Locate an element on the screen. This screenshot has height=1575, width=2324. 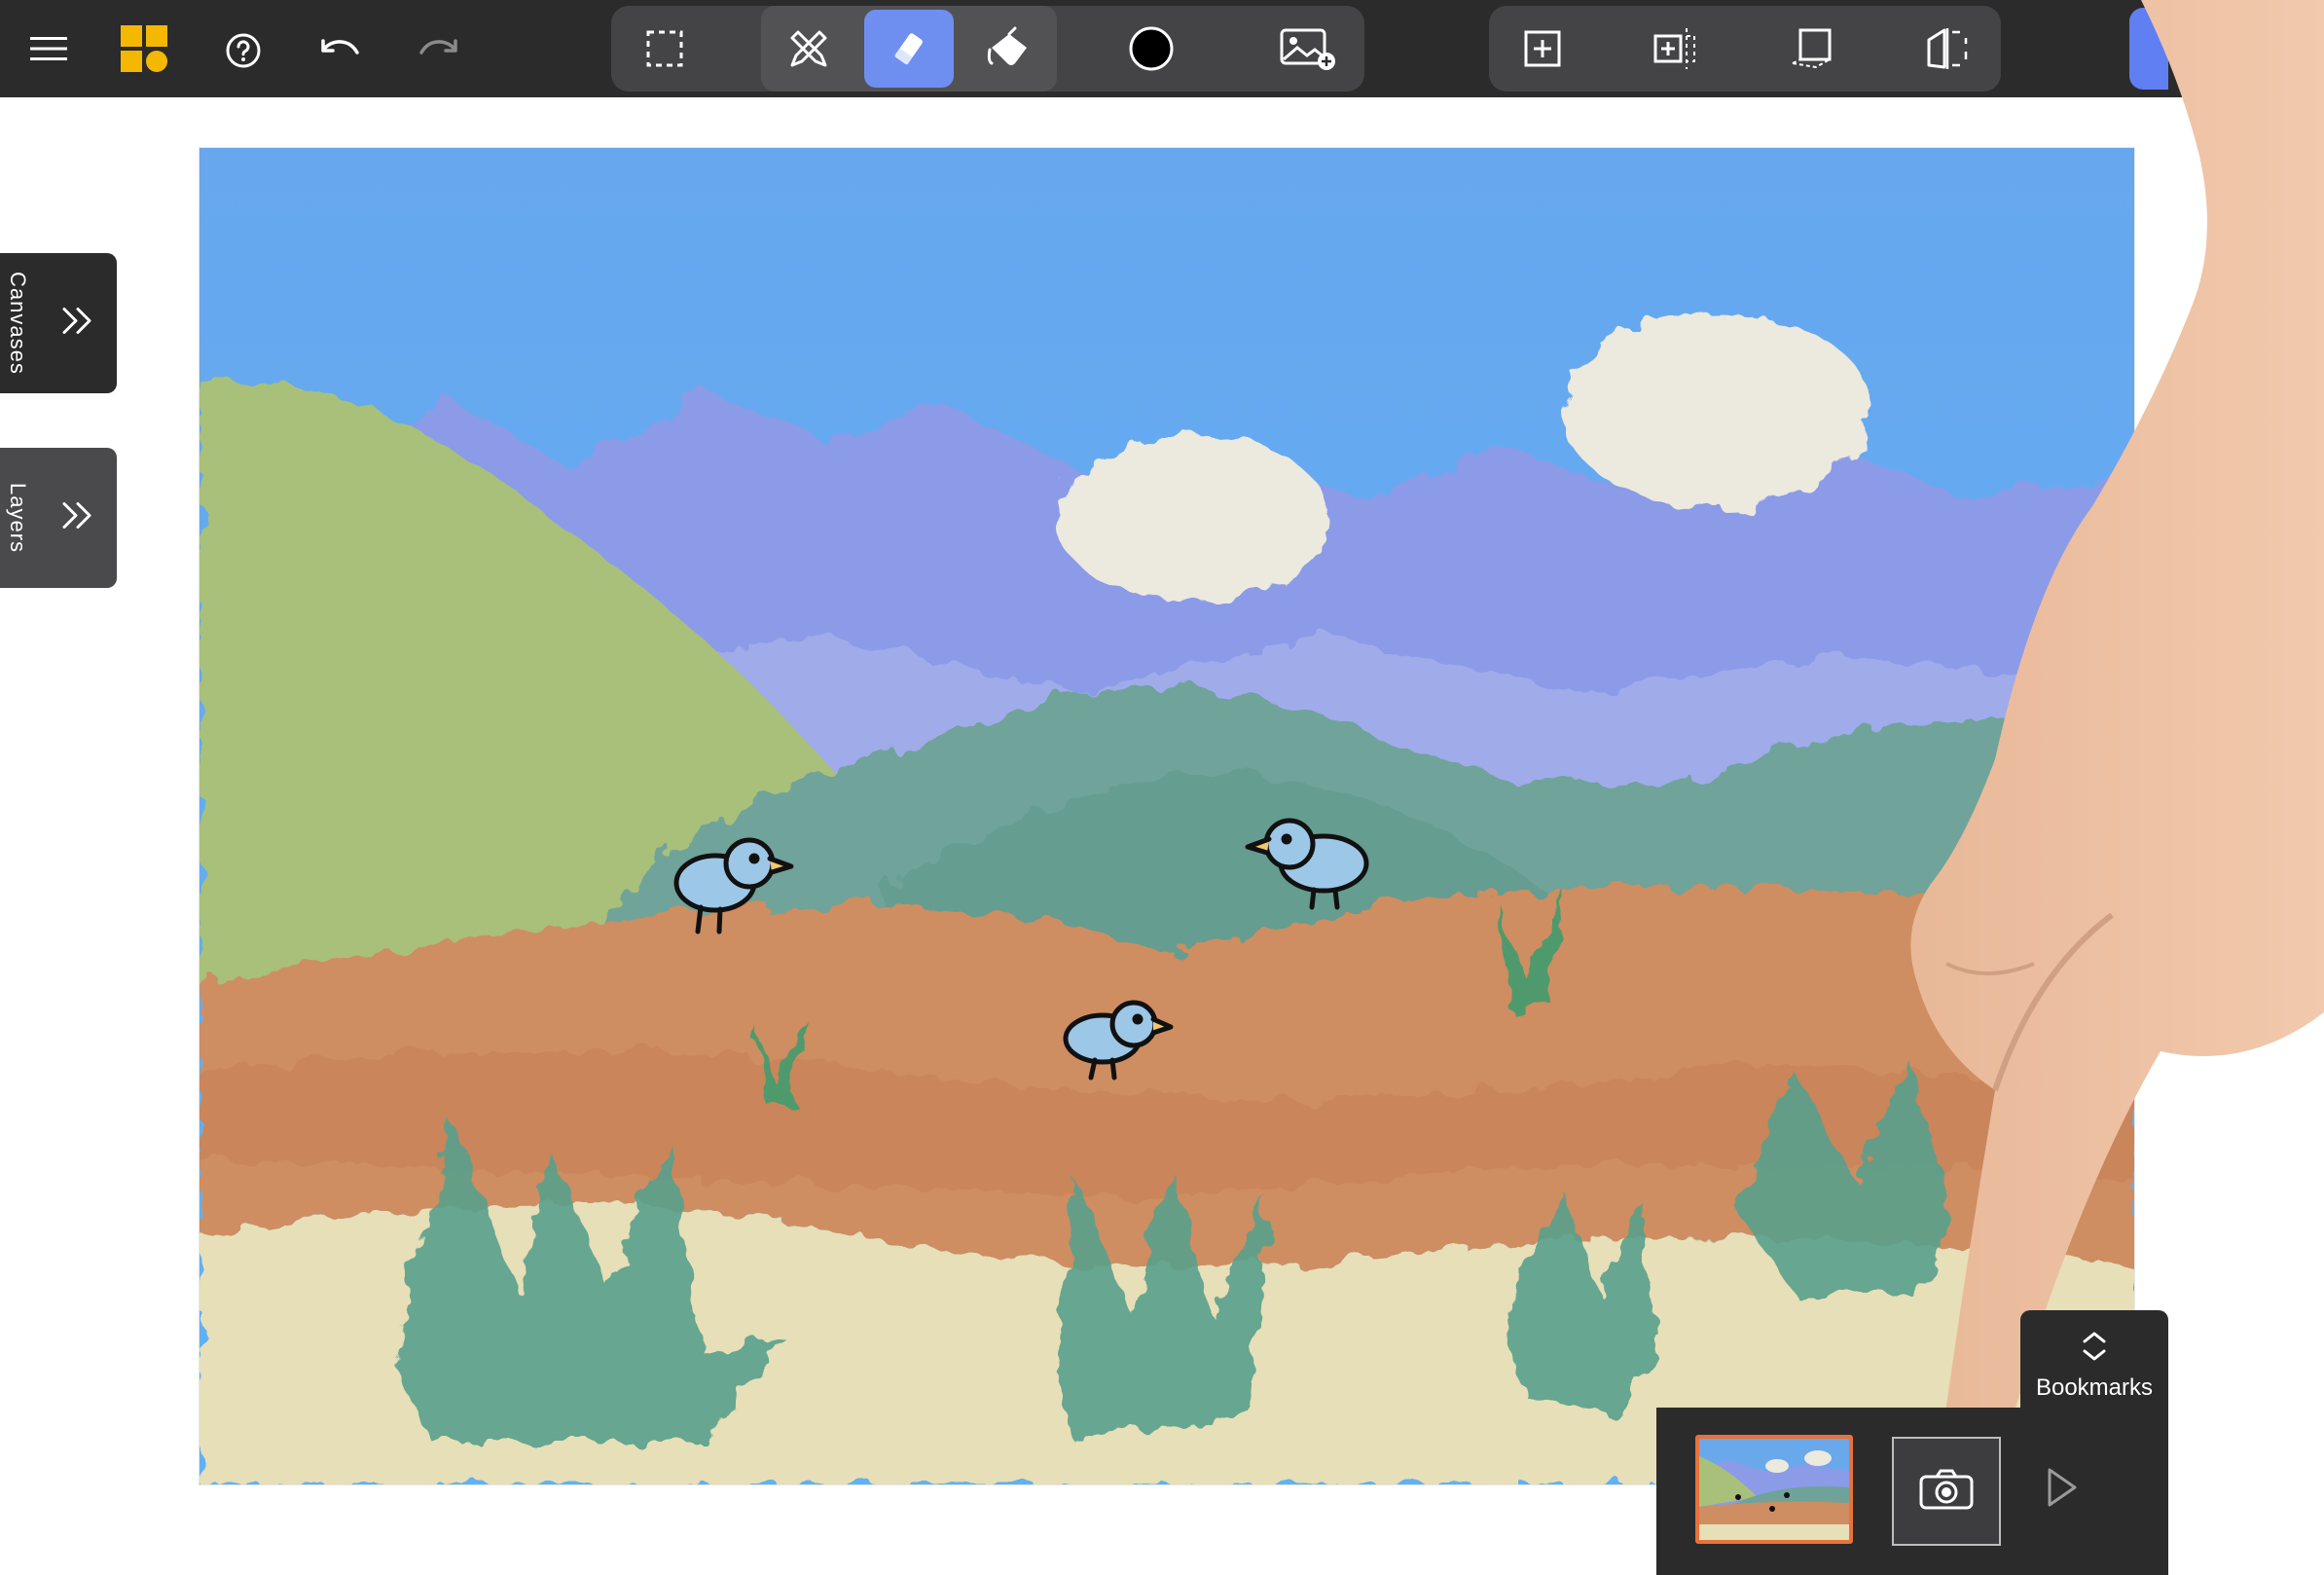
color-swatch-icon is located at coordinates (1151, 49).